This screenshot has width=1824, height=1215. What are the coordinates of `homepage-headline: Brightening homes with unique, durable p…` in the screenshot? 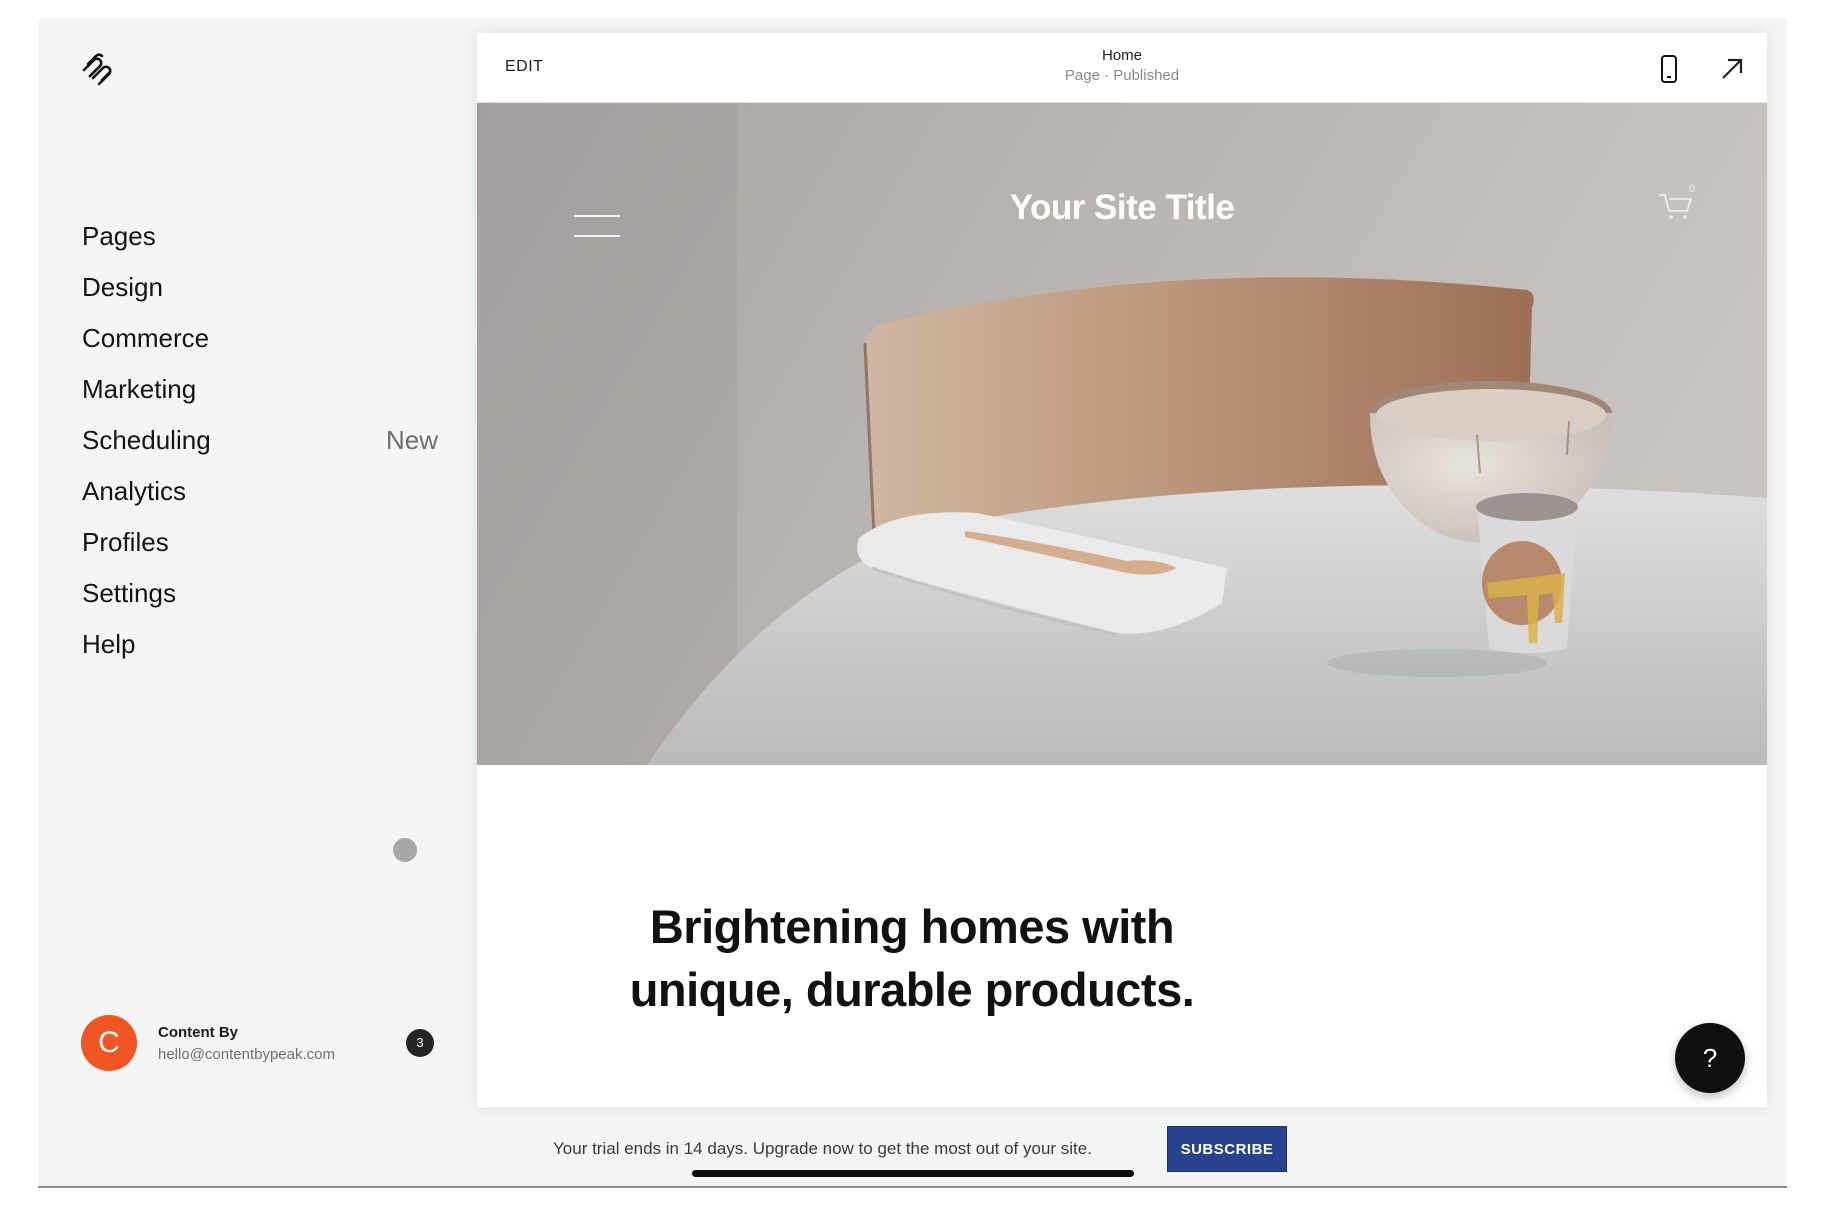 It's located at (912, 958).